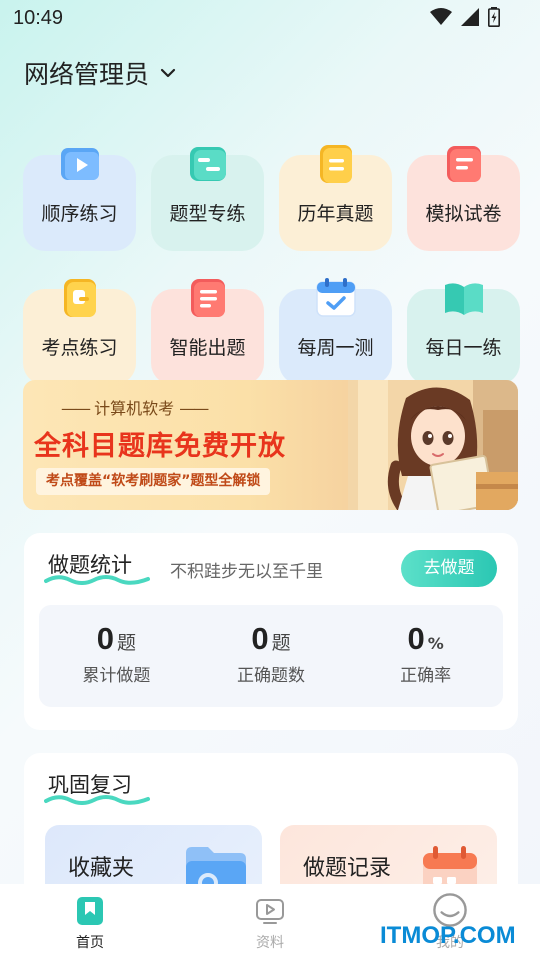 The image size is (540, 960). I want to click on stat-unit: %, so click(435, 643).